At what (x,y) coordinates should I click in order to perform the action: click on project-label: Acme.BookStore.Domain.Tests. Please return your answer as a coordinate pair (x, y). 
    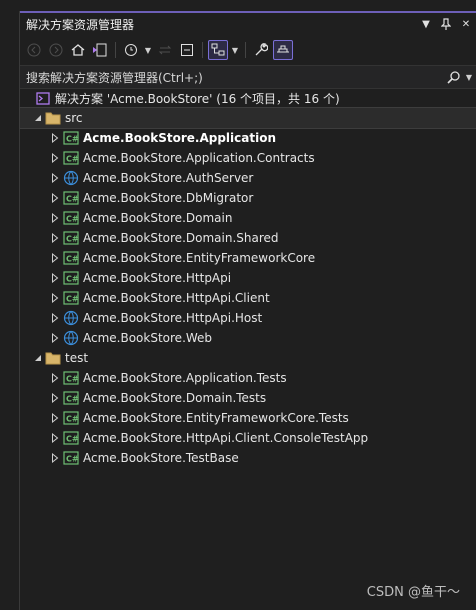
    Looking at the image, I should click on (175, 398).